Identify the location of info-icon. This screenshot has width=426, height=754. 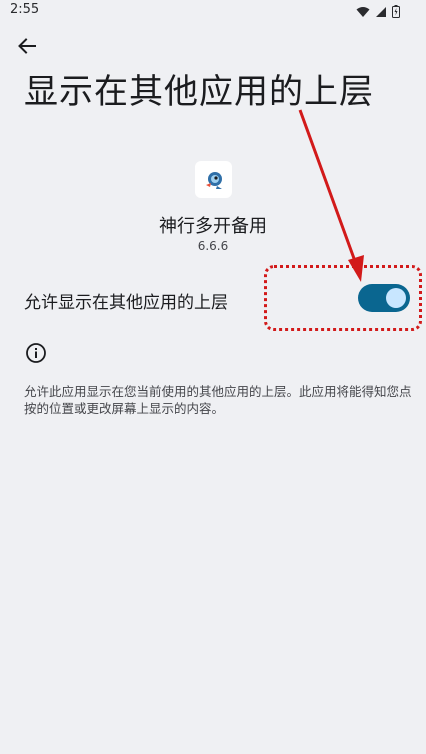
(36, 353).